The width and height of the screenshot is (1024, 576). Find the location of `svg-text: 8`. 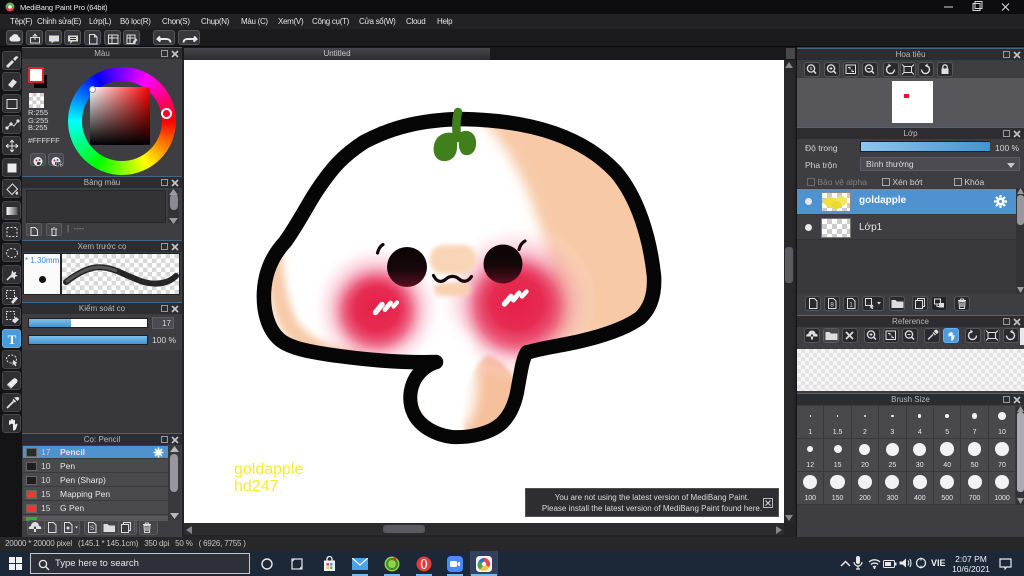

svg-text: 8 is located at coordinates (832, 305).